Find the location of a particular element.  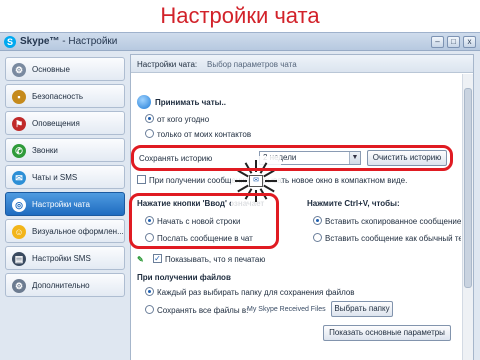

title-bar: S Skype™ - Настройки – □ x is located at coordinates (240, 42).